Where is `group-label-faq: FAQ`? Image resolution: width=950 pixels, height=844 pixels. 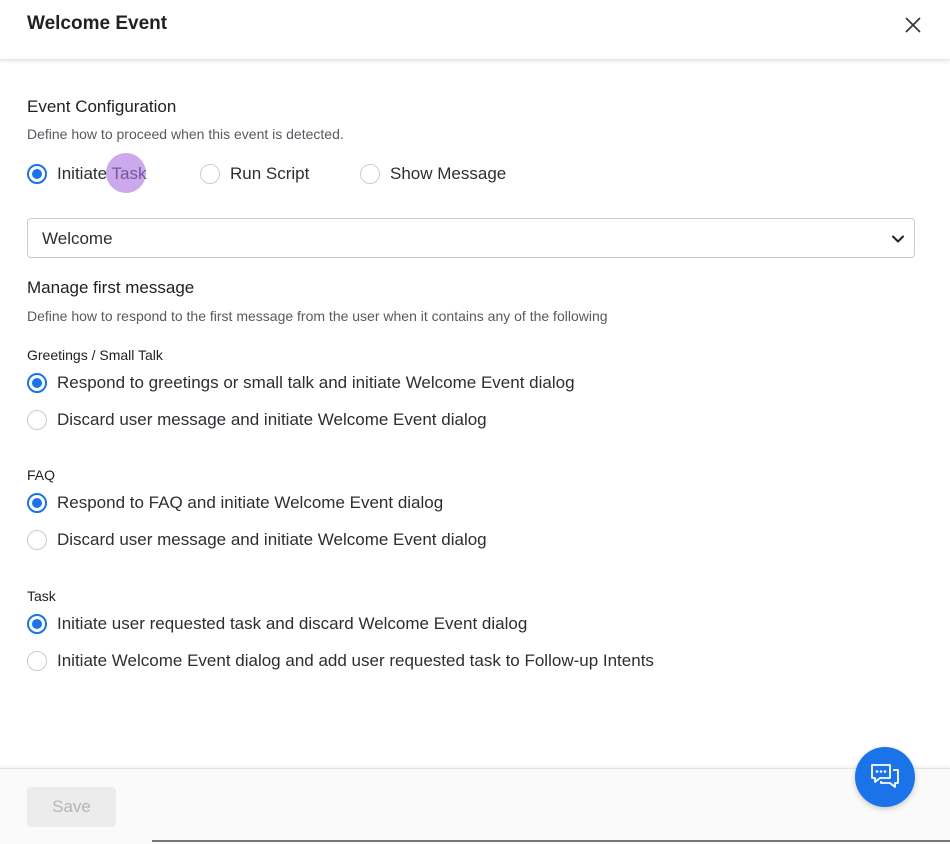
group-label-faq: FAQ is located at coordinates (41, 475).